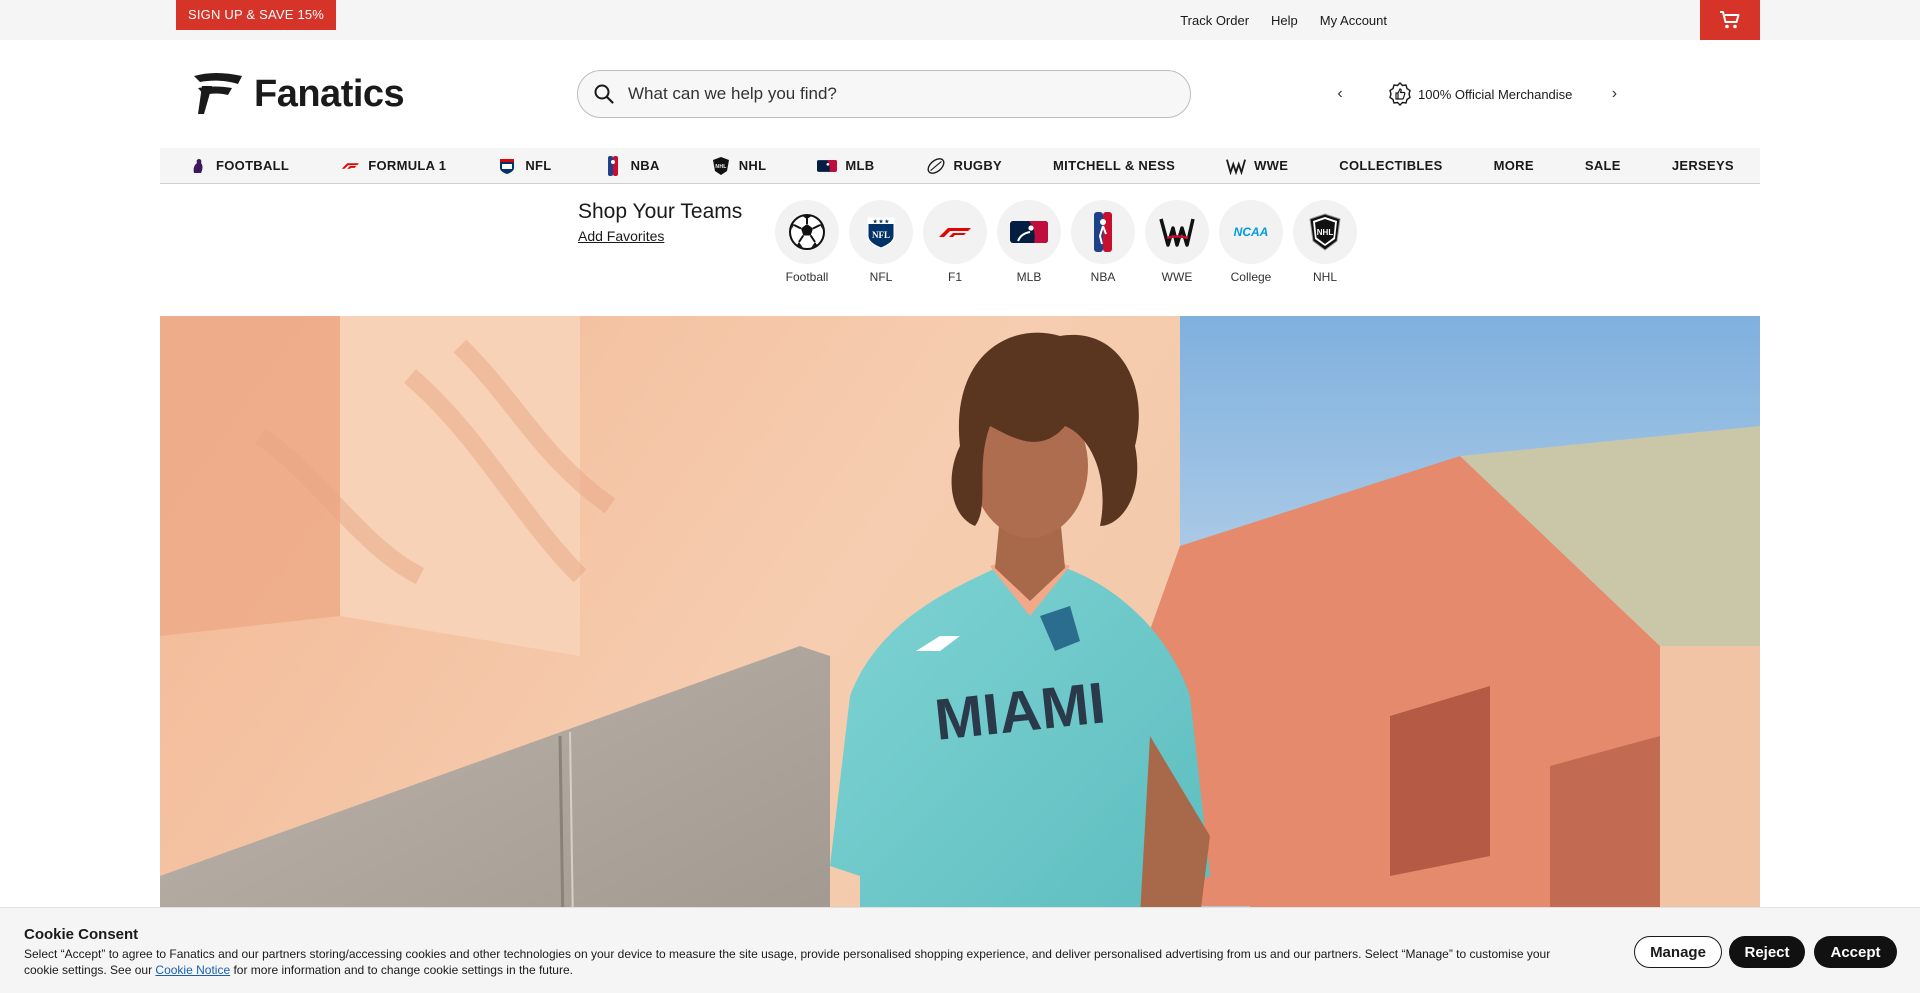 The width and height of the screenshot is (1920, 993). I want to click on search-input, so click(888, 94).